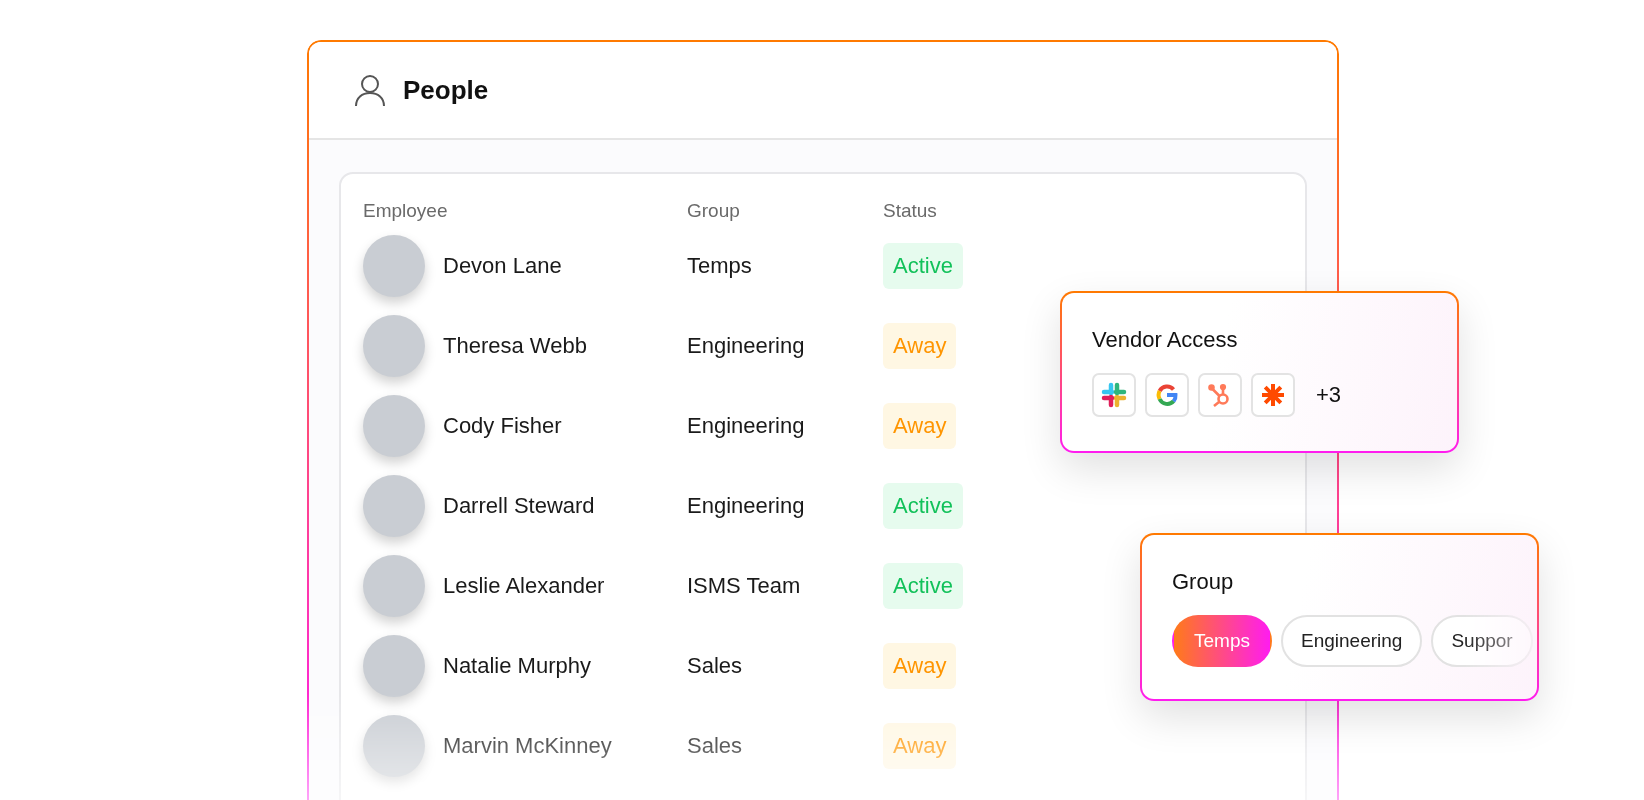 The height and width of the screenshot is (800, 1644). What do you see at coordinates (370, 90) in the screenshot?
I see `person-icon` at bounding box center [370, 90].